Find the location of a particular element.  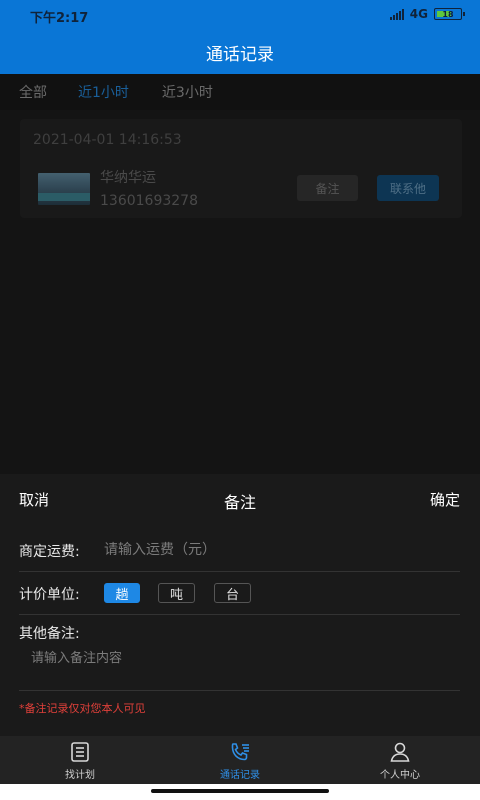

network-label: 4G is located at coordinates (418, 14).